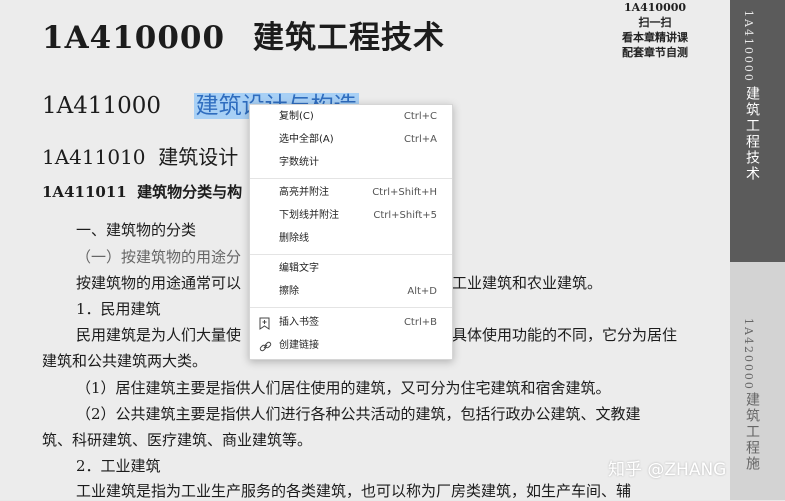  What do you see at coordinates (422, 291) in the screenshot?
I see `menu-item-shortcut: Alt+D` at bounding box center [422, 291].